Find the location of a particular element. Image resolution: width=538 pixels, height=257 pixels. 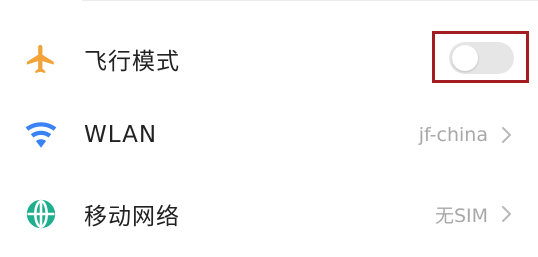

wlan-label: WLAN is located at coordinates (121, 135).